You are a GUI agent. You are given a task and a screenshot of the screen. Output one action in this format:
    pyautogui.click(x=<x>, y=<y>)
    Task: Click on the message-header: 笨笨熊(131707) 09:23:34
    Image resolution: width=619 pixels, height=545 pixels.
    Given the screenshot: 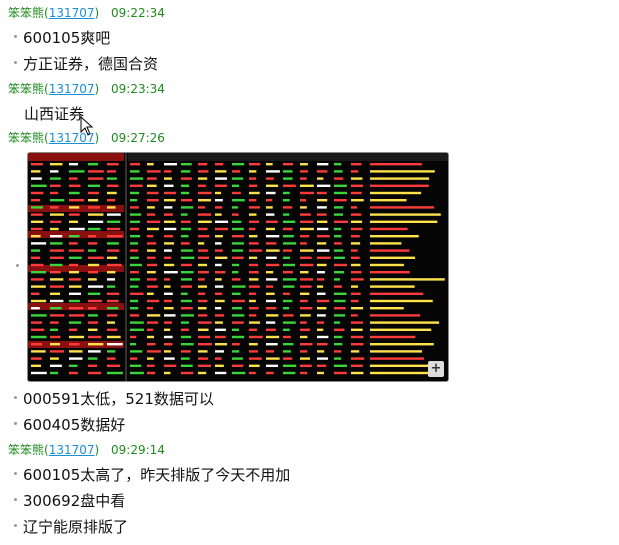 What is the action you would take?
    pyautogui.click(x=86, y=89)
    